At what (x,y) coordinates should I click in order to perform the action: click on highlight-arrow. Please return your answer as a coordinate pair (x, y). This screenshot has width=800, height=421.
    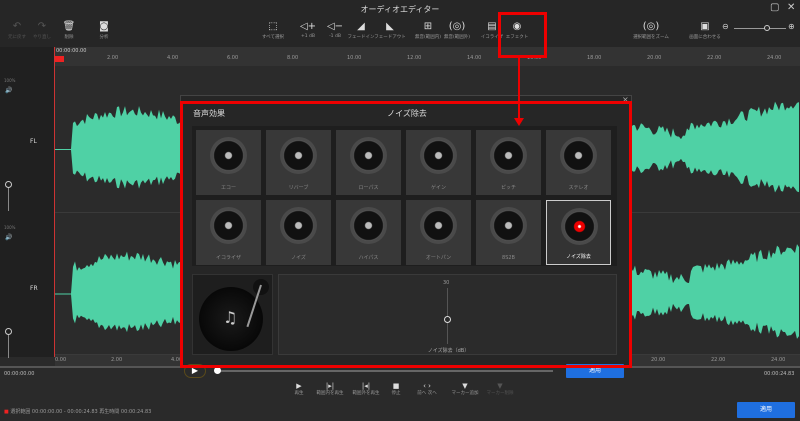
    Looking at the image, I should click on (519, 89).